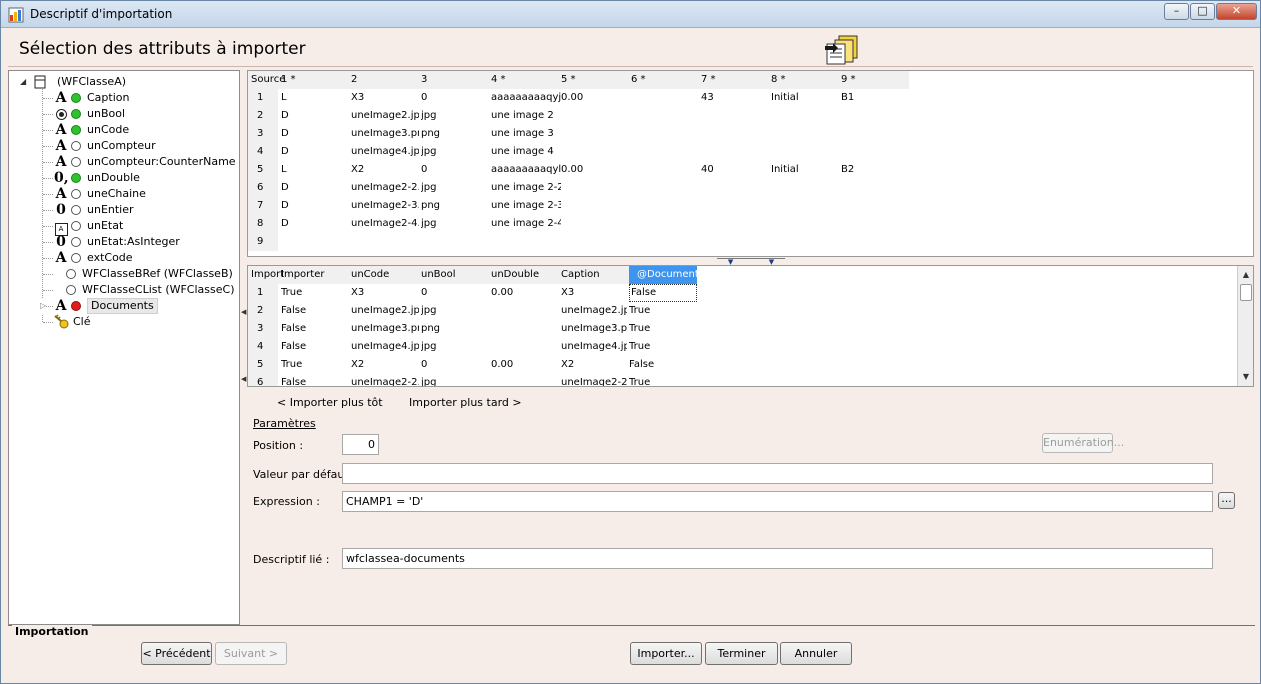 The height and width of the screenshot is (684, 1261). Describe the element at coordinates (777, 473) in the screenshot. I see `default-value-input` at that location.